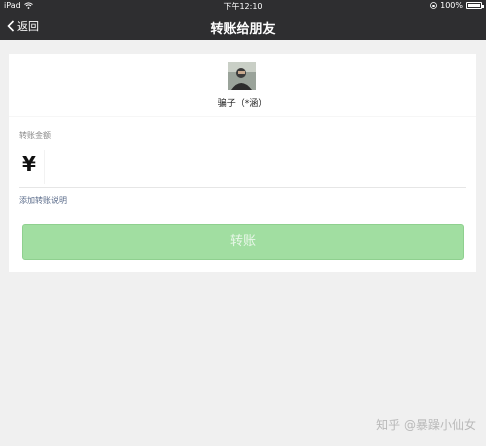  What do you see at coordinates (451, 5) in the screenshot?
I see `battery-percent: 100%` at bounding box center [451, 5].